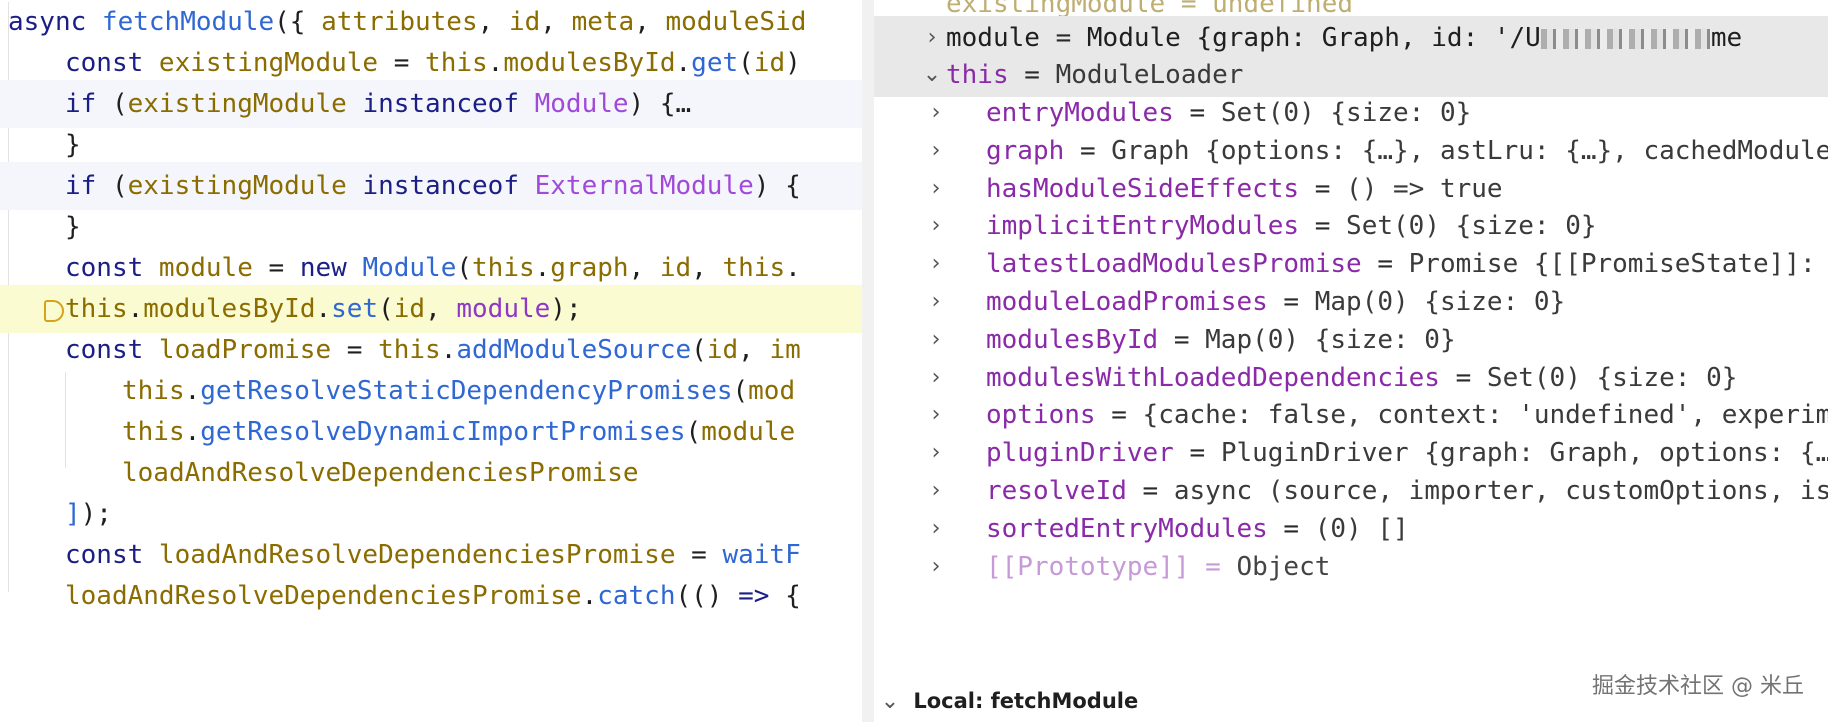  What do you see at coordinates (1351, 567) in the screenshot?
I see `variable-row-prototype: › [[Prototype]] = Object` at bounding box center [1351, 567].